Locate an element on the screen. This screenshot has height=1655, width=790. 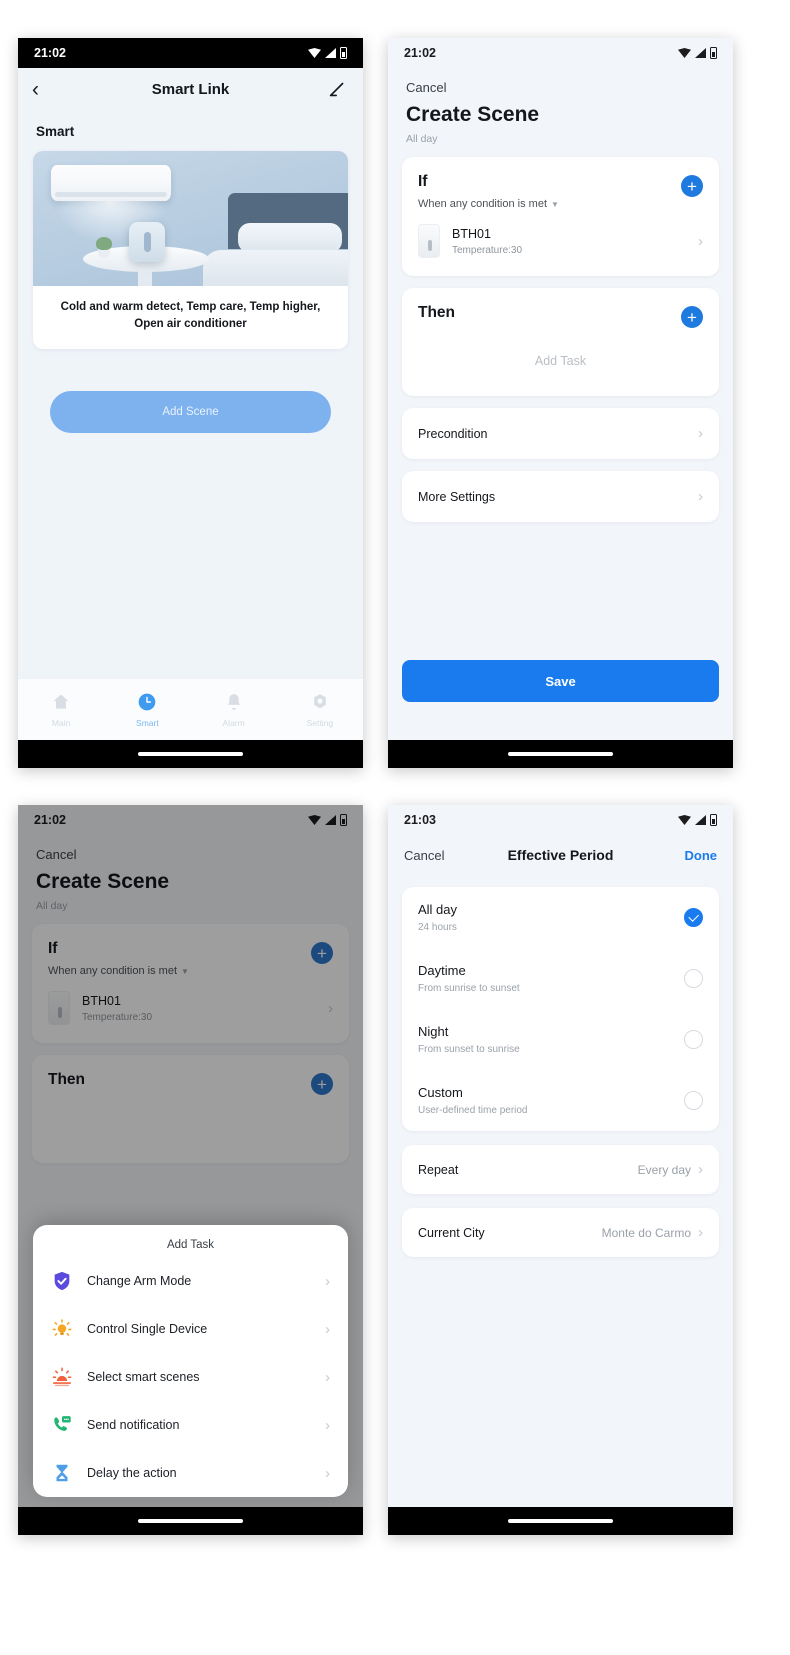
sheet-item-delay-the-action: Delay the action › is located at coordinates (190, 1473).